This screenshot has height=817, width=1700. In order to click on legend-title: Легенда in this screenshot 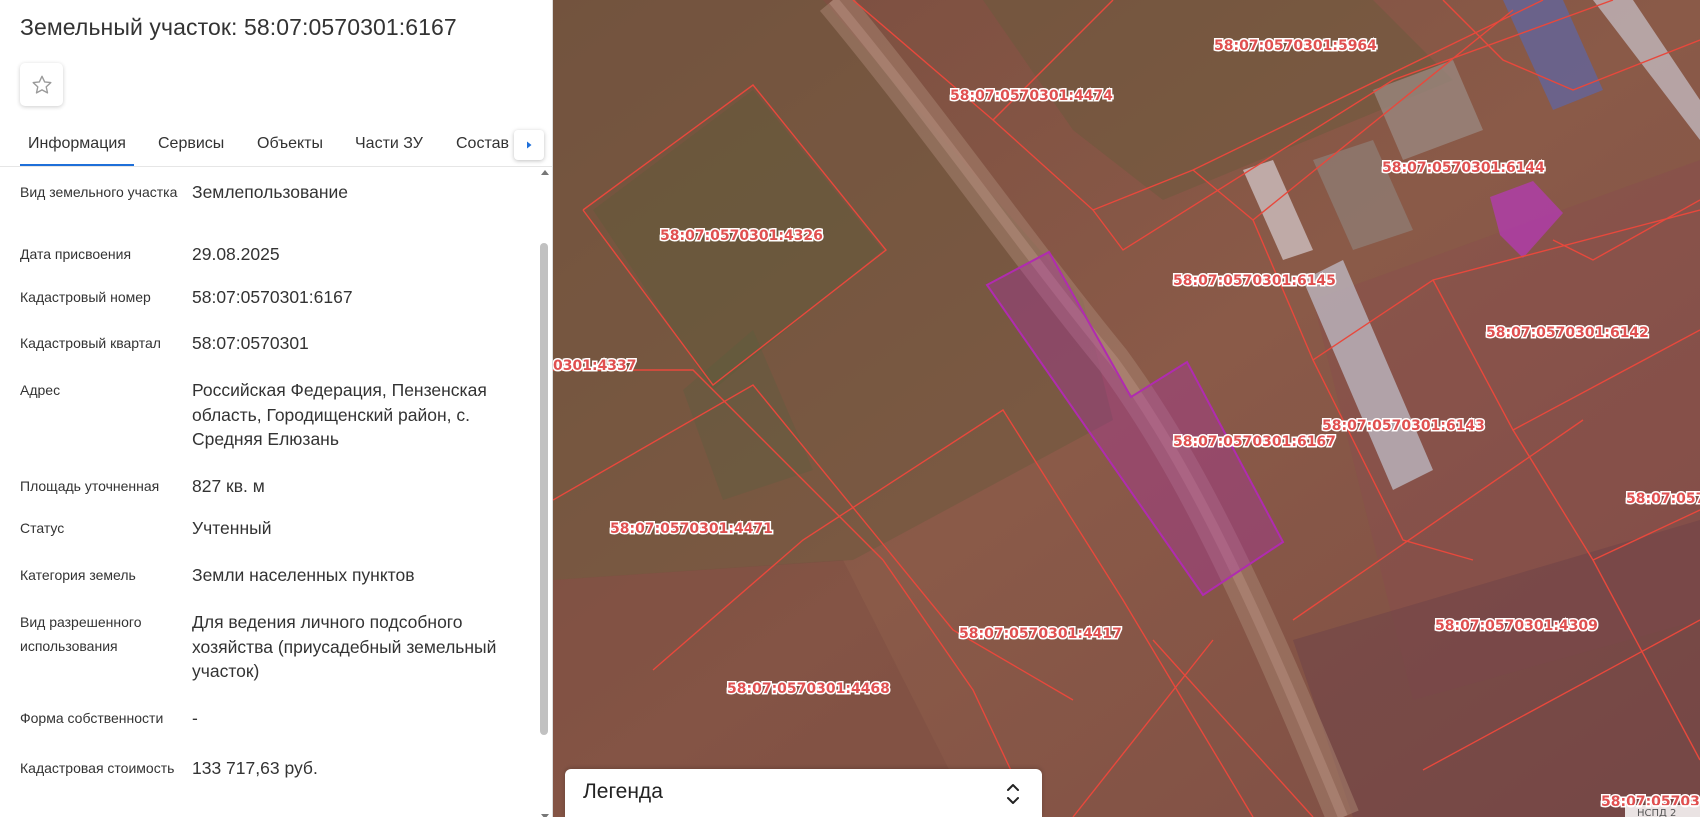, I will do `click(623, 791)`.